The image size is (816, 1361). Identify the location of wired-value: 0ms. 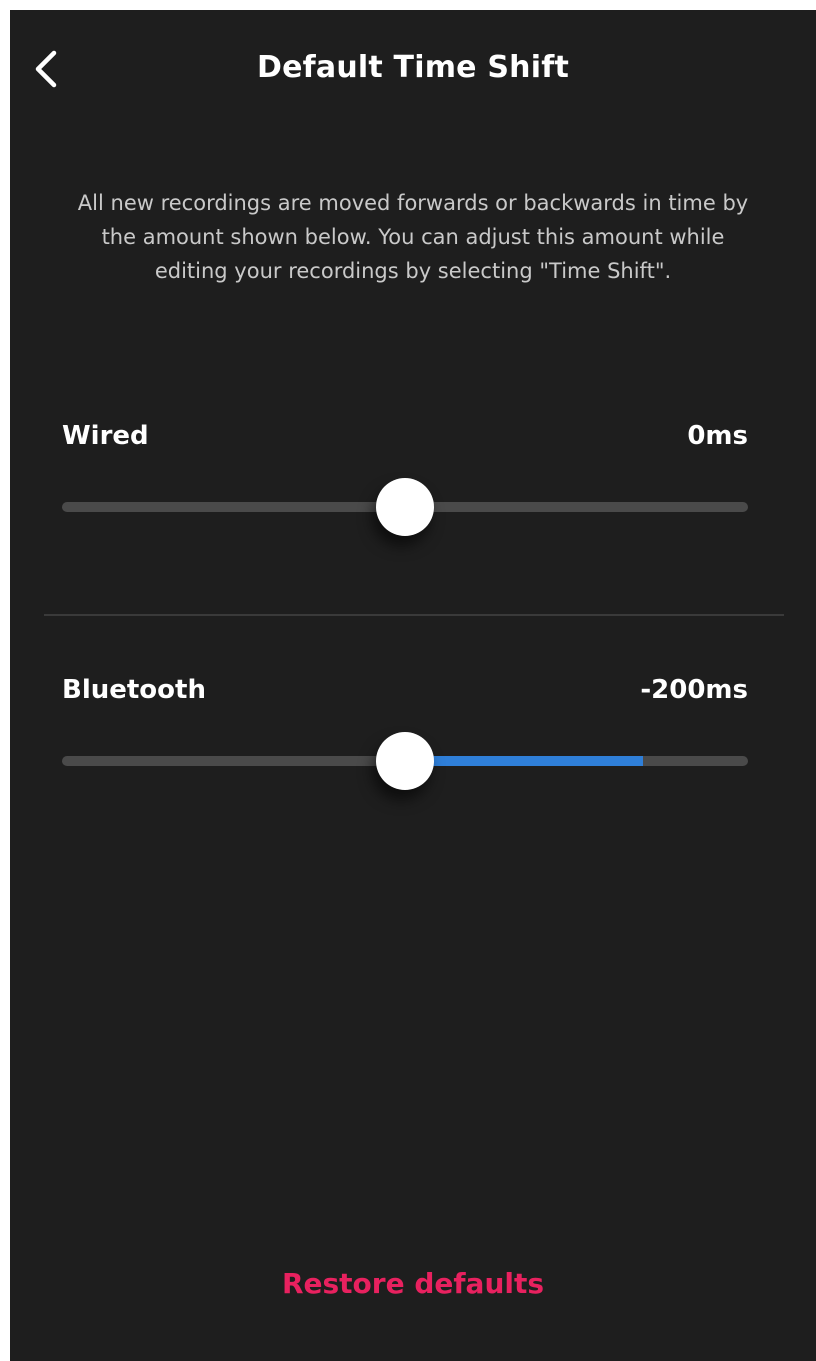
(717, 436).